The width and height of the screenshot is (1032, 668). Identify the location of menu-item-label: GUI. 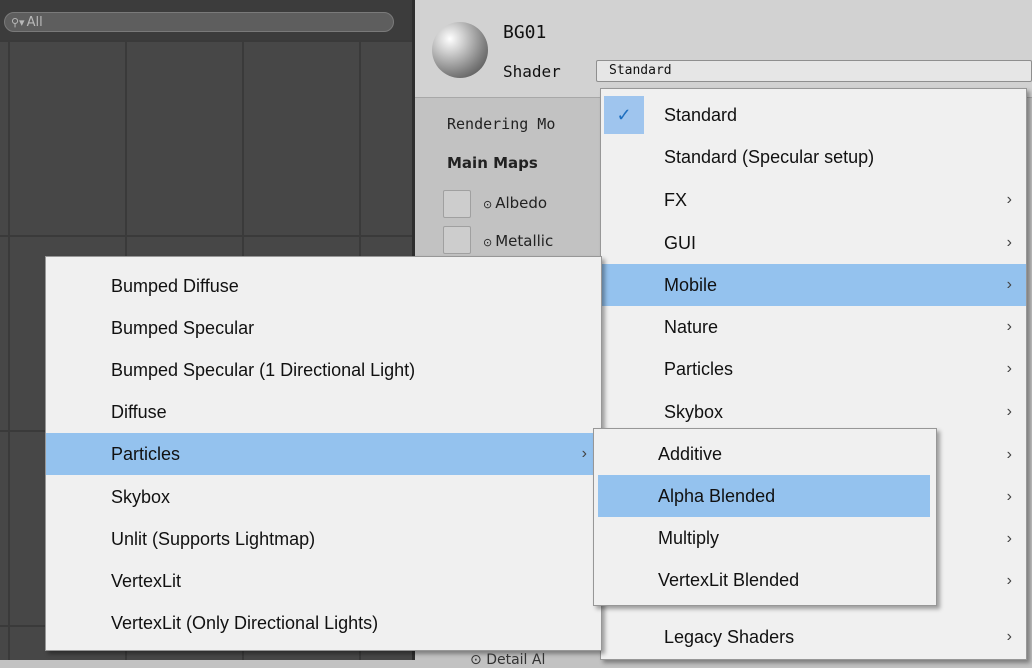
(680, 242).